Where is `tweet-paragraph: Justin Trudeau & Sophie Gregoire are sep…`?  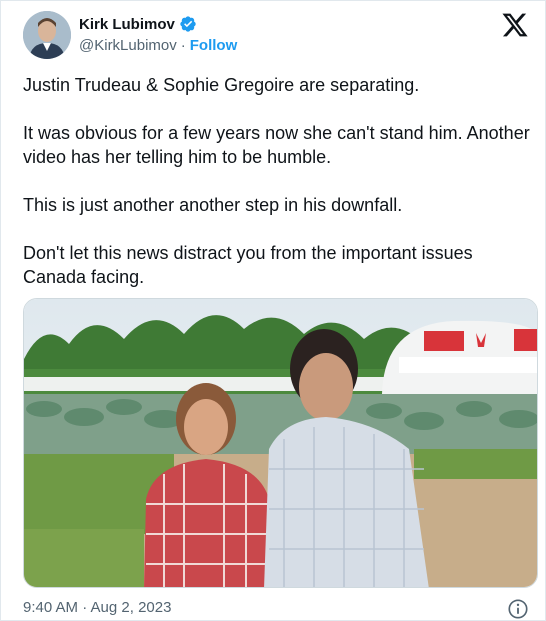 tweet-paragraph: Justin Trudeau & Sophie Gregoire are sep… is located at coordinates (221, 85).